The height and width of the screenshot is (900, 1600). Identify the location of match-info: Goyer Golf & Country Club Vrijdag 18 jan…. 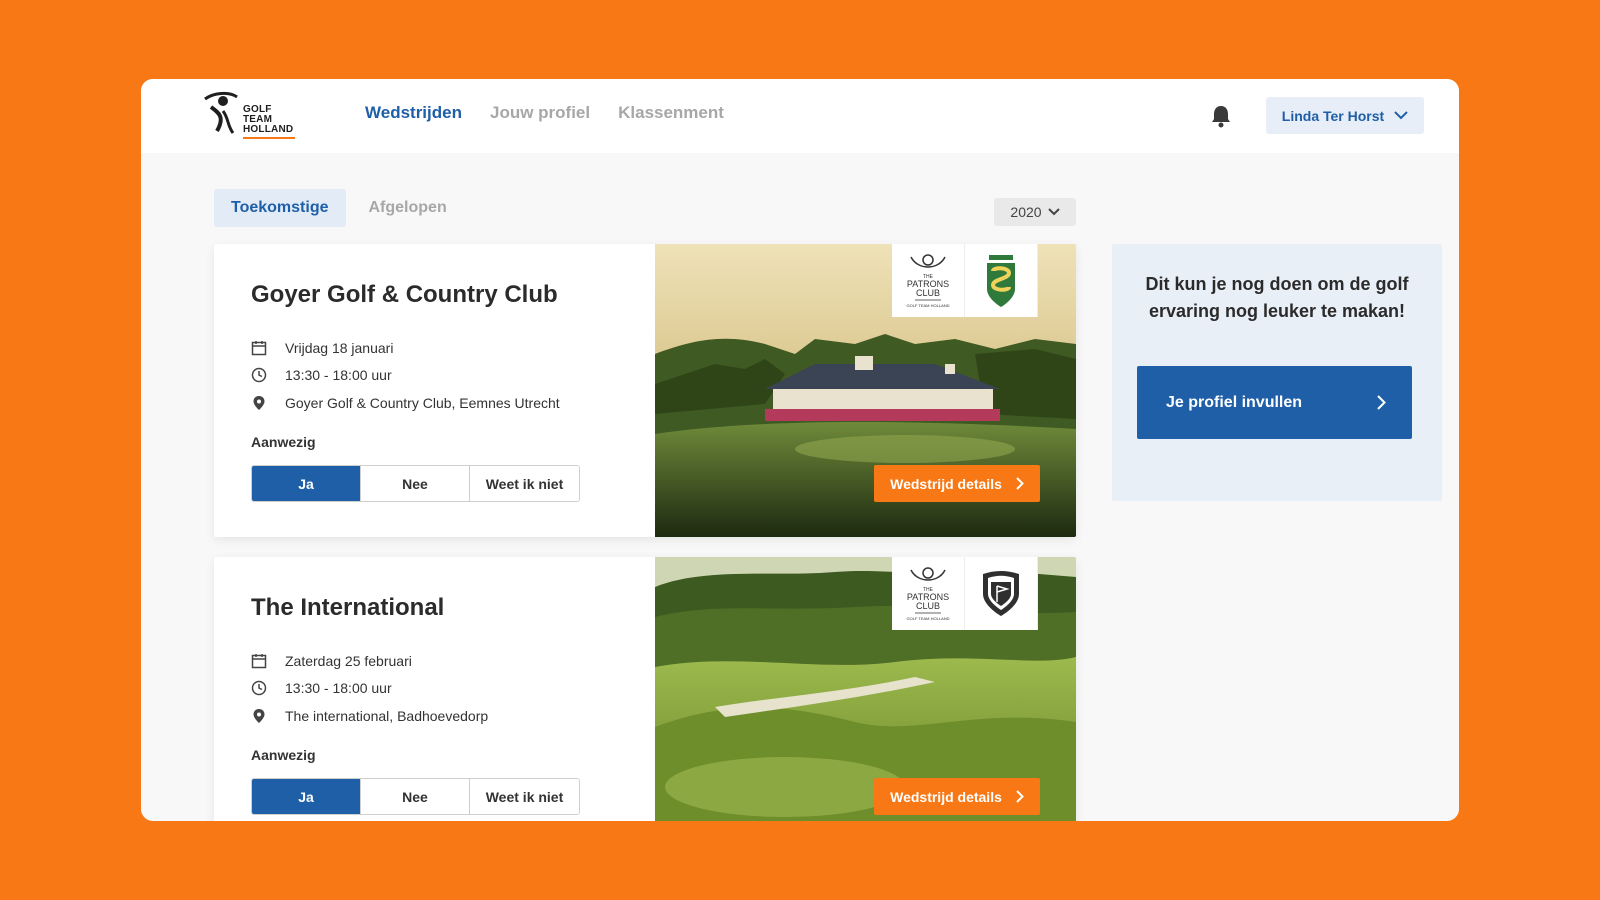
(434, 390).